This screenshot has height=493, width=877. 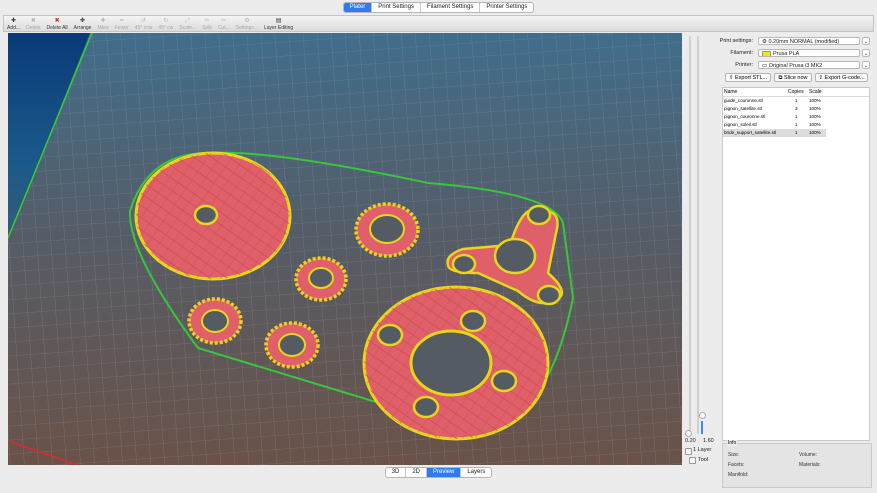 I want to click on fewer-button: ━ Fewer, so click(x=122, y=24).